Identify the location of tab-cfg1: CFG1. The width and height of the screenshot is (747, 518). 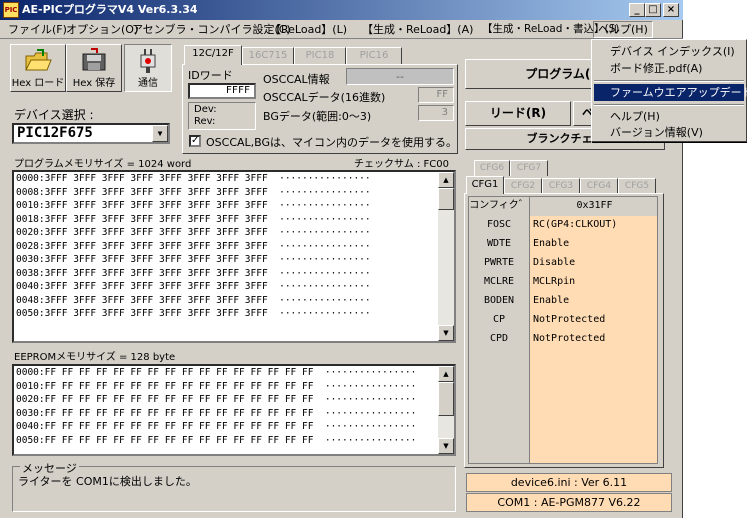
(485, 185).